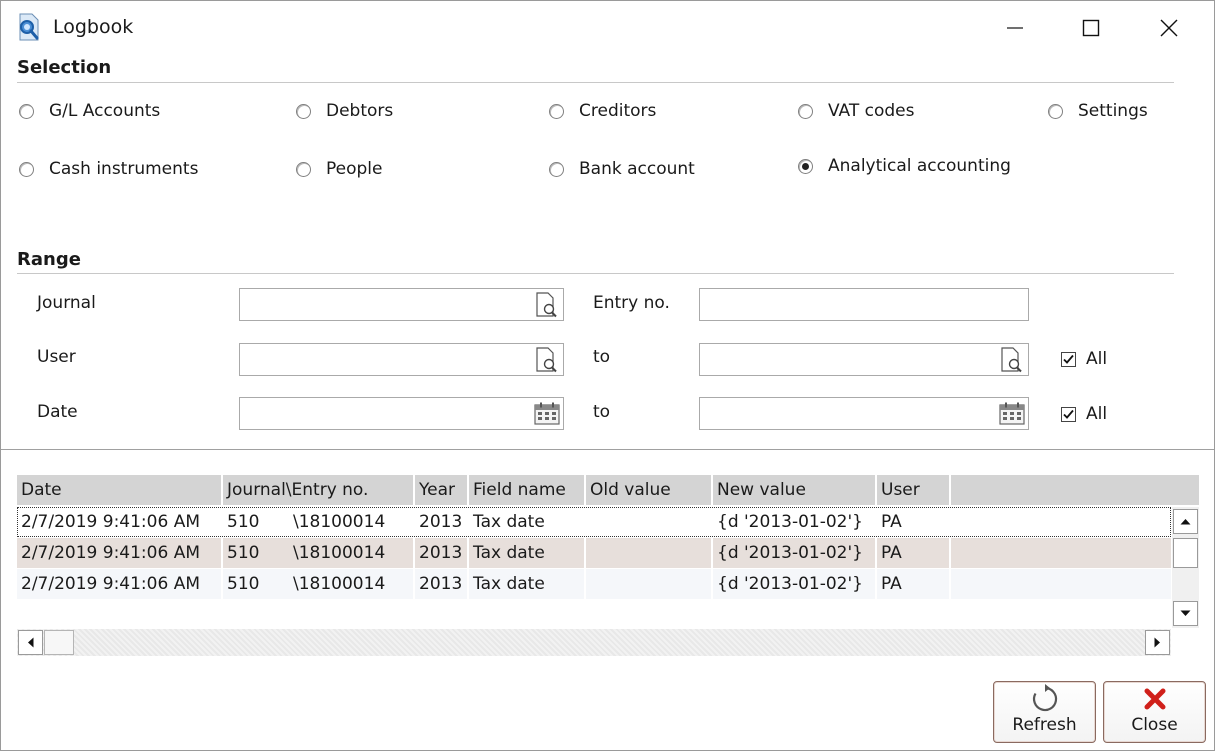 The image size is (1215, 751). Describe the element at coordinates (49, 259) in the screenshot. I see `range-heading: Range` at that location.